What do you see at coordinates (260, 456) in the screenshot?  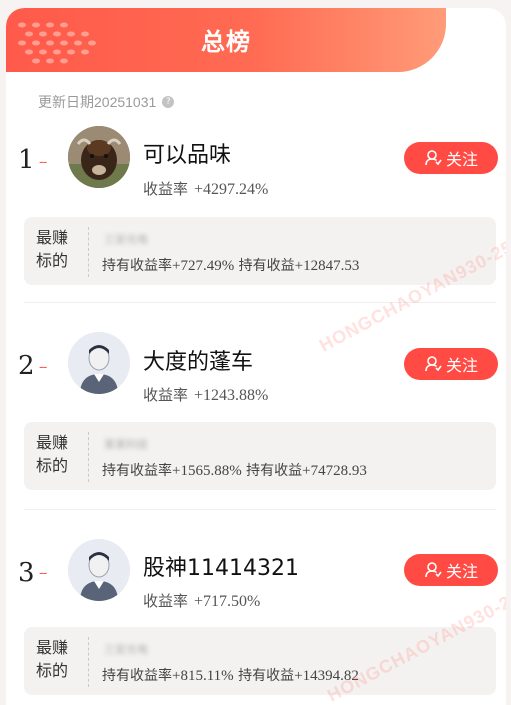 I see `best-holding-box: 最赚 标的 某某科技 持有收益率+1565.88% 持有收益+74728.93` at bounding box center [260, 456].